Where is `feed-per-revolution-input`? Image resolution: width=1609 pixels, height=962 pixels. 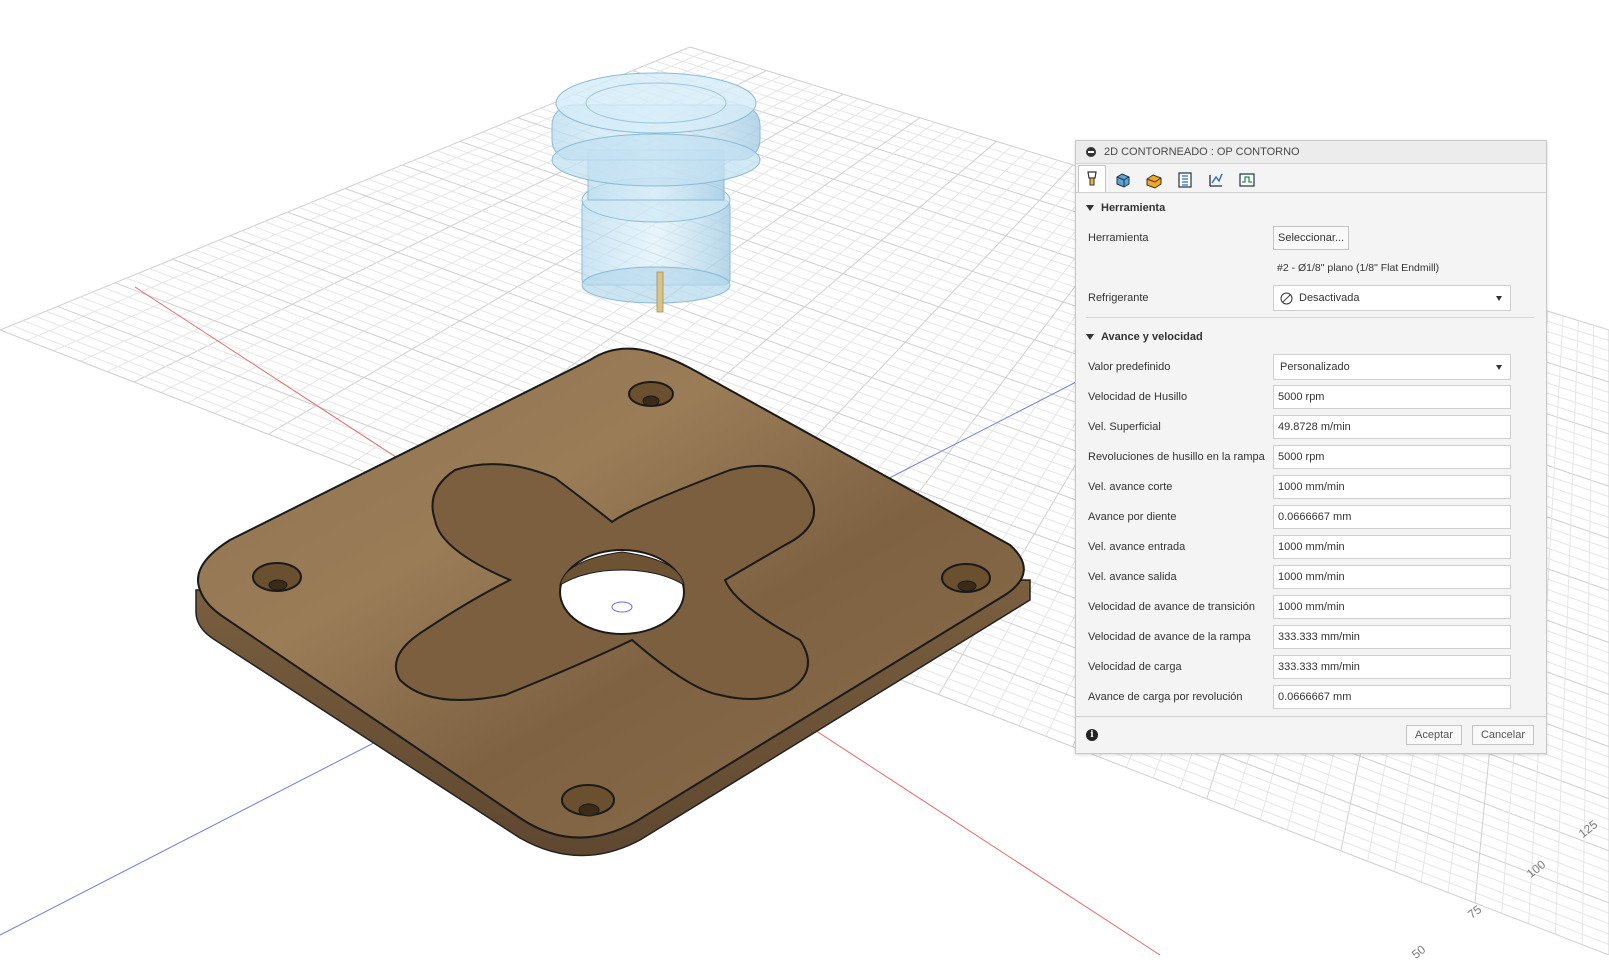 feed-per-revolution-input is located at coordinates (1392, 697).